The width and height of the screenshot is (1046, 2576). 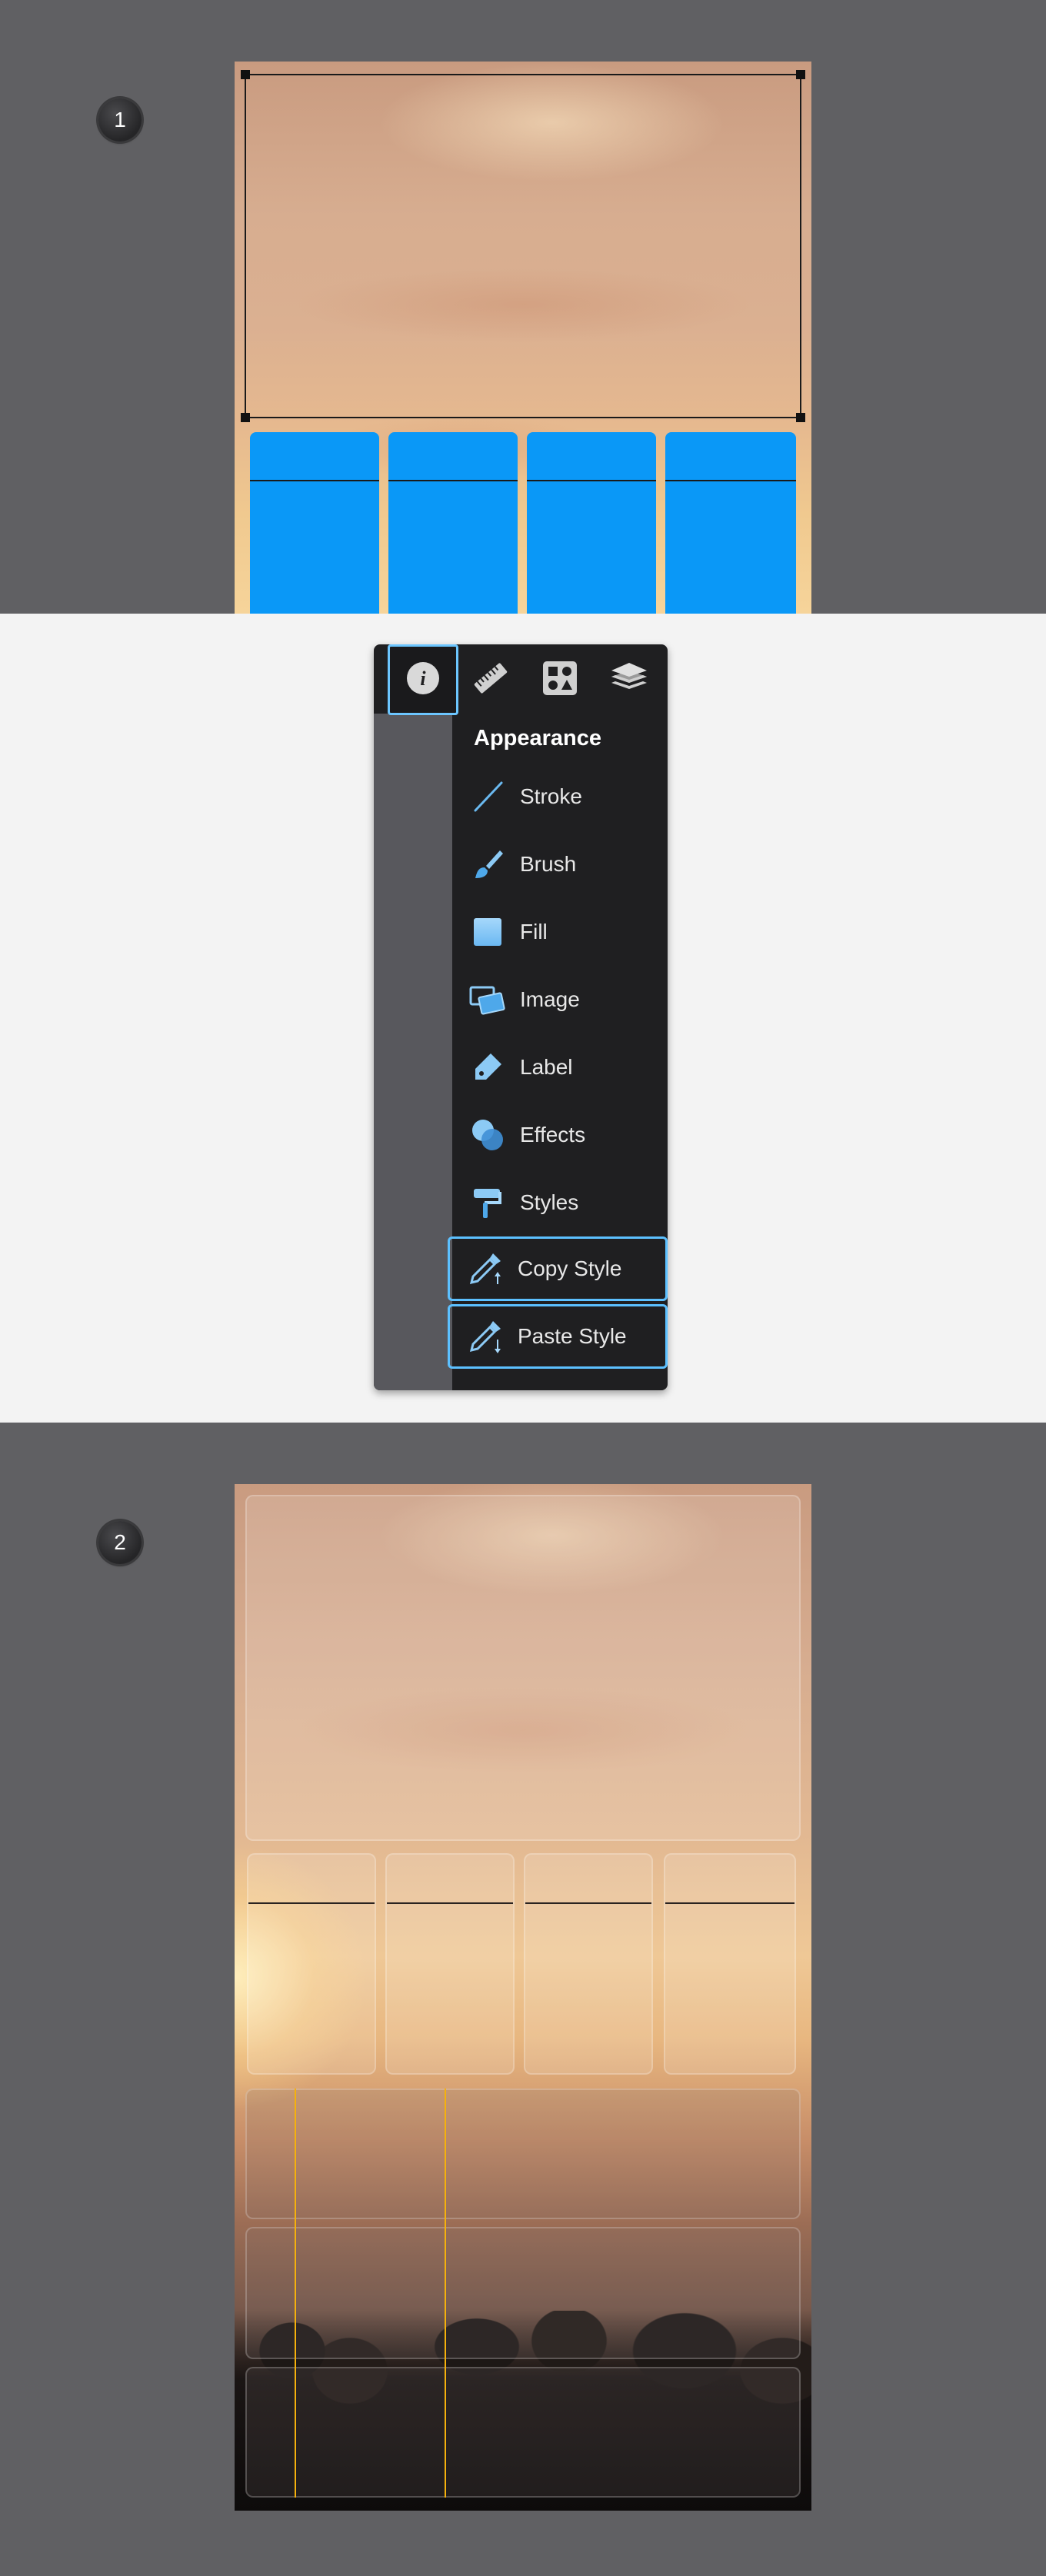 I want to click on tab-shapes, so click(x=560, y=679).